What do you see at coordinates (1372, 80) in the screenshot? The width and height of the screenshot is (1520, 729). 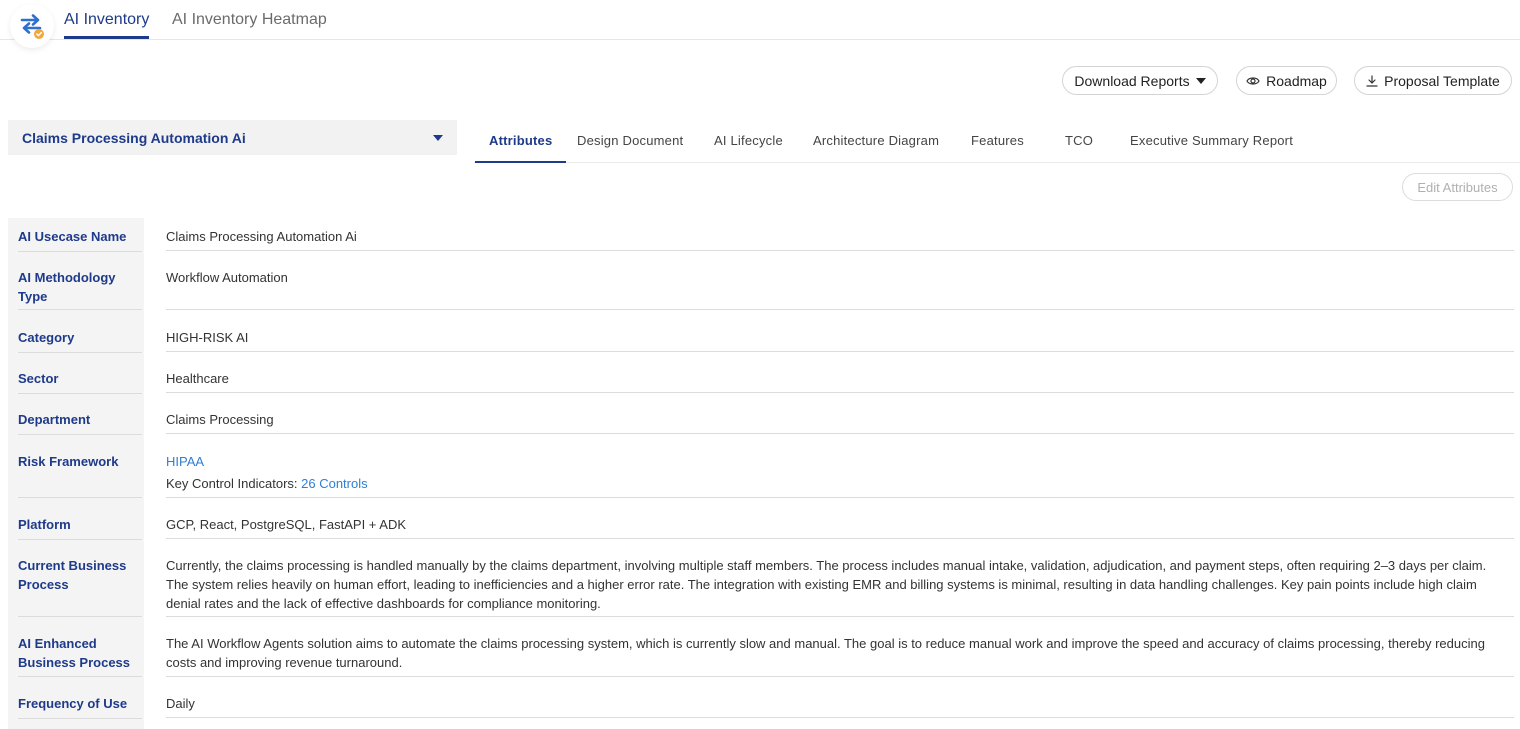 I see `download-icon` at bounding box center [1372, 80].